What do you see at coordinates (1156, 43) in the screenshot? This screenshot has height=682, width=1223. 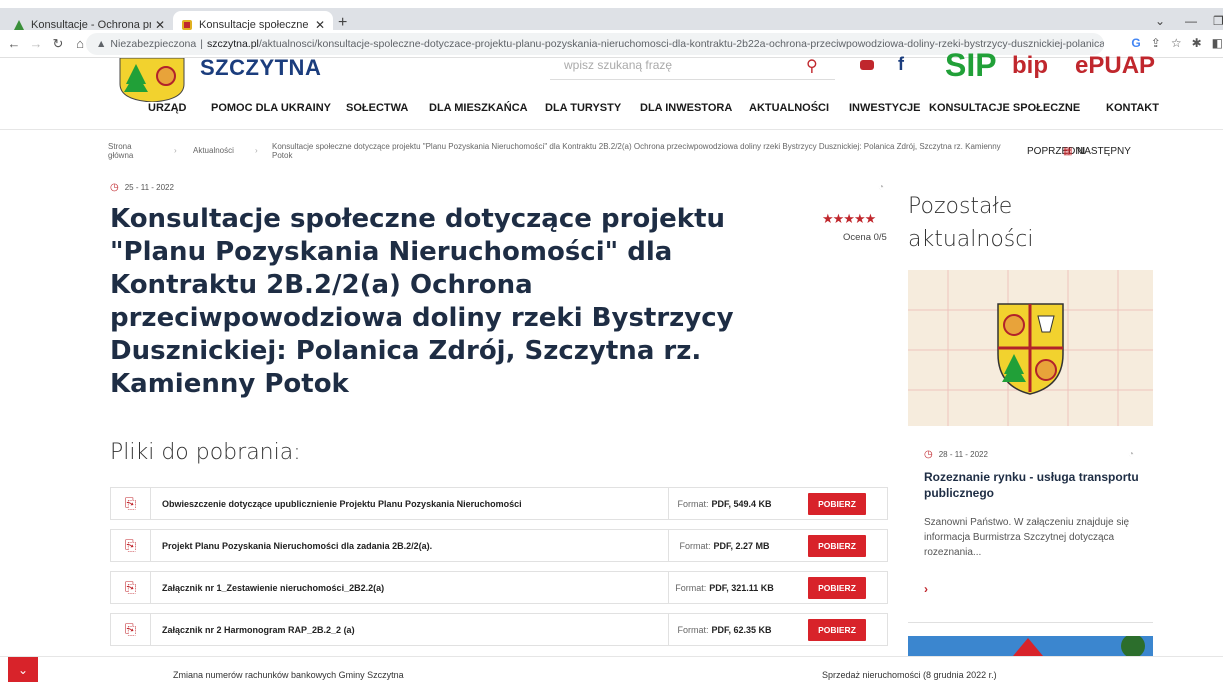 I see `share-icon: ⇪` at bounding box center [1156, 43].